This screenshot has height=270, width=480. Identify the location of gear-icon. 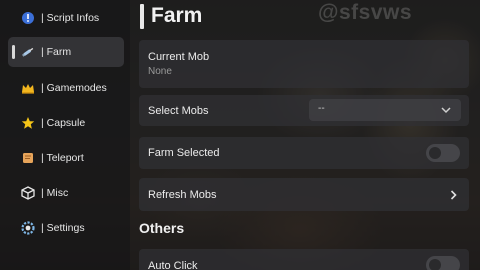
(28, 228).